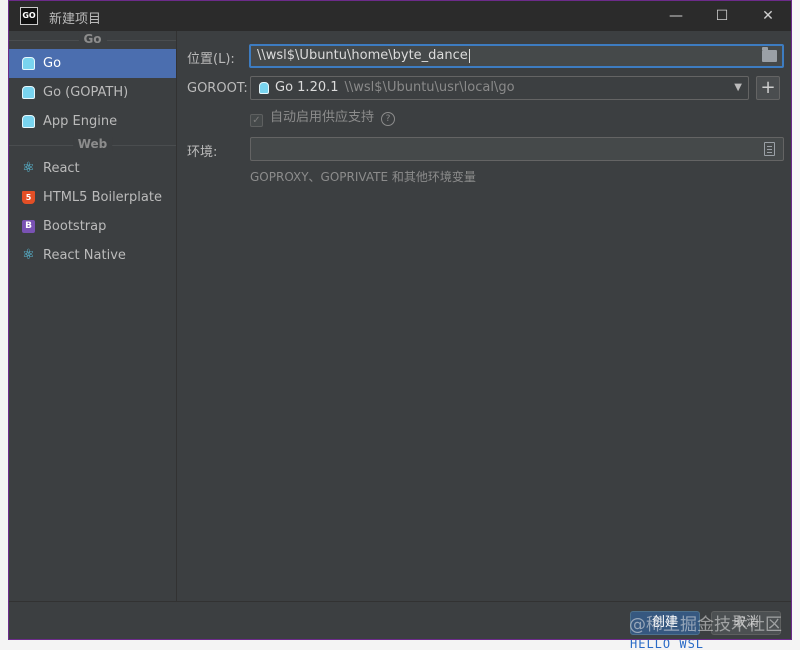 The image size is (800, 650). I want to click on edit-environment-icon, so click(769, 149).